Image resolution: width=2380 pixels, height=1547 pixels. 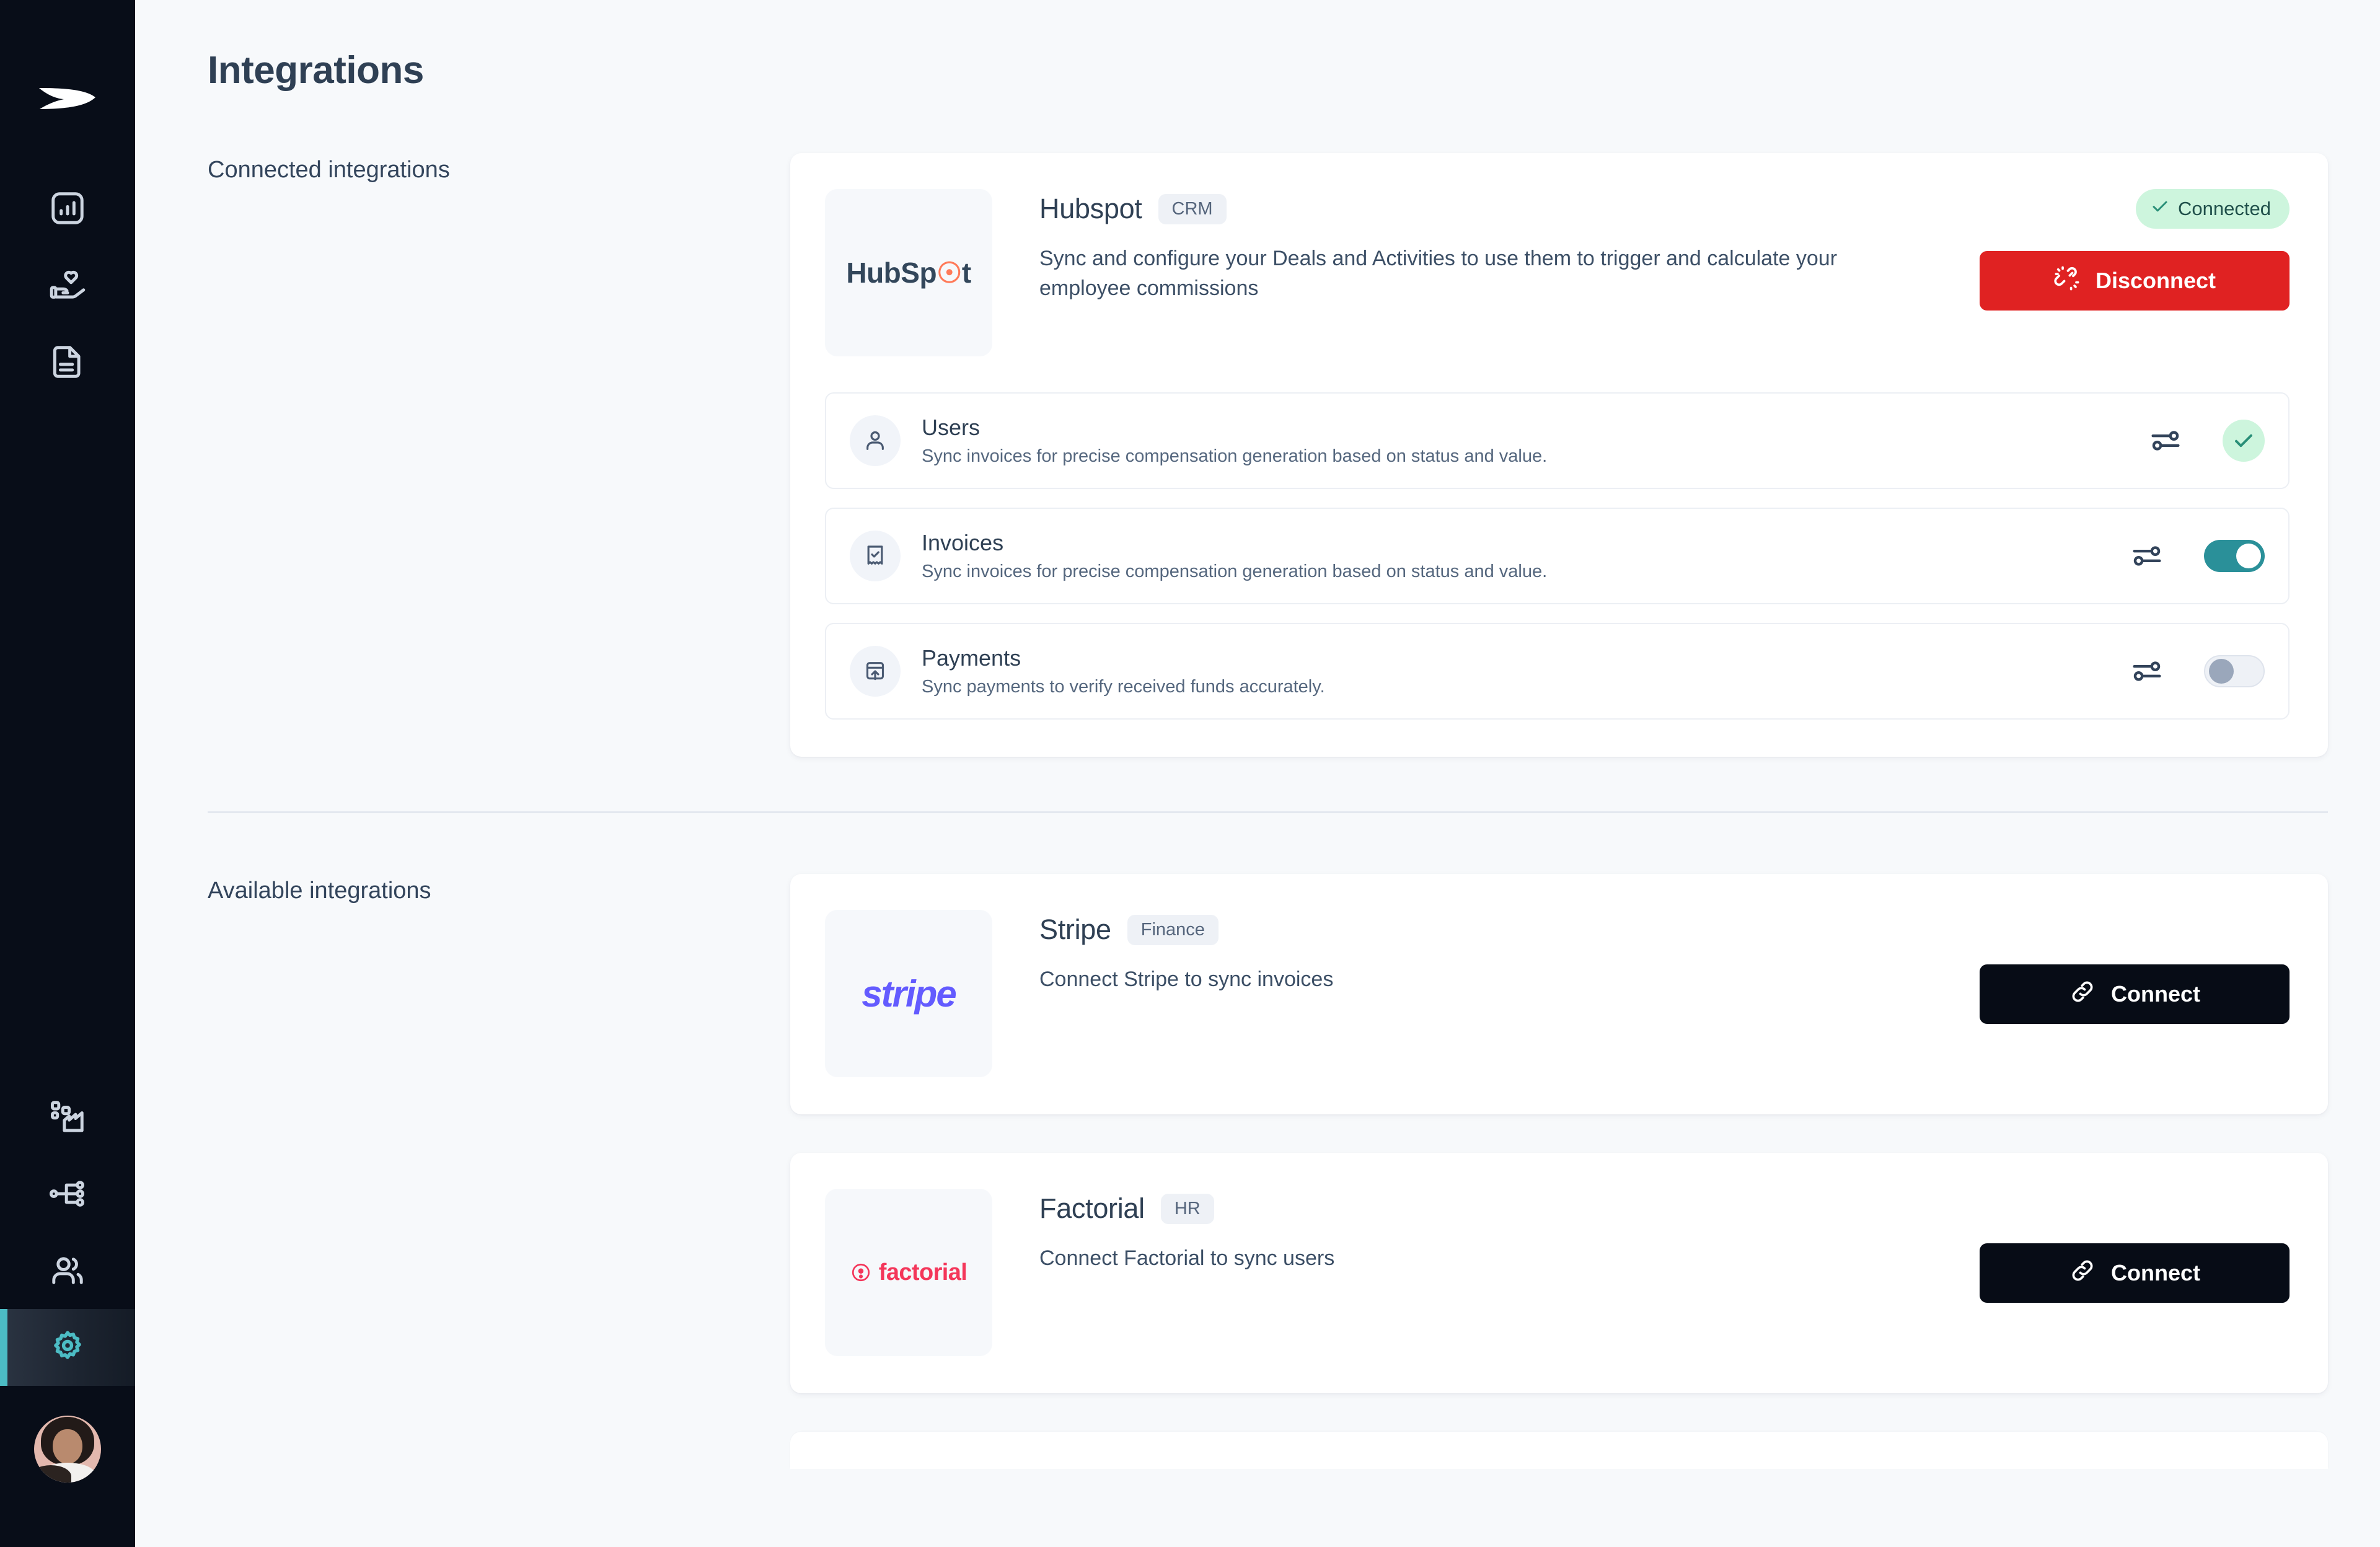 I want to click on page-title: Integrations, so click(x=316, y=70).